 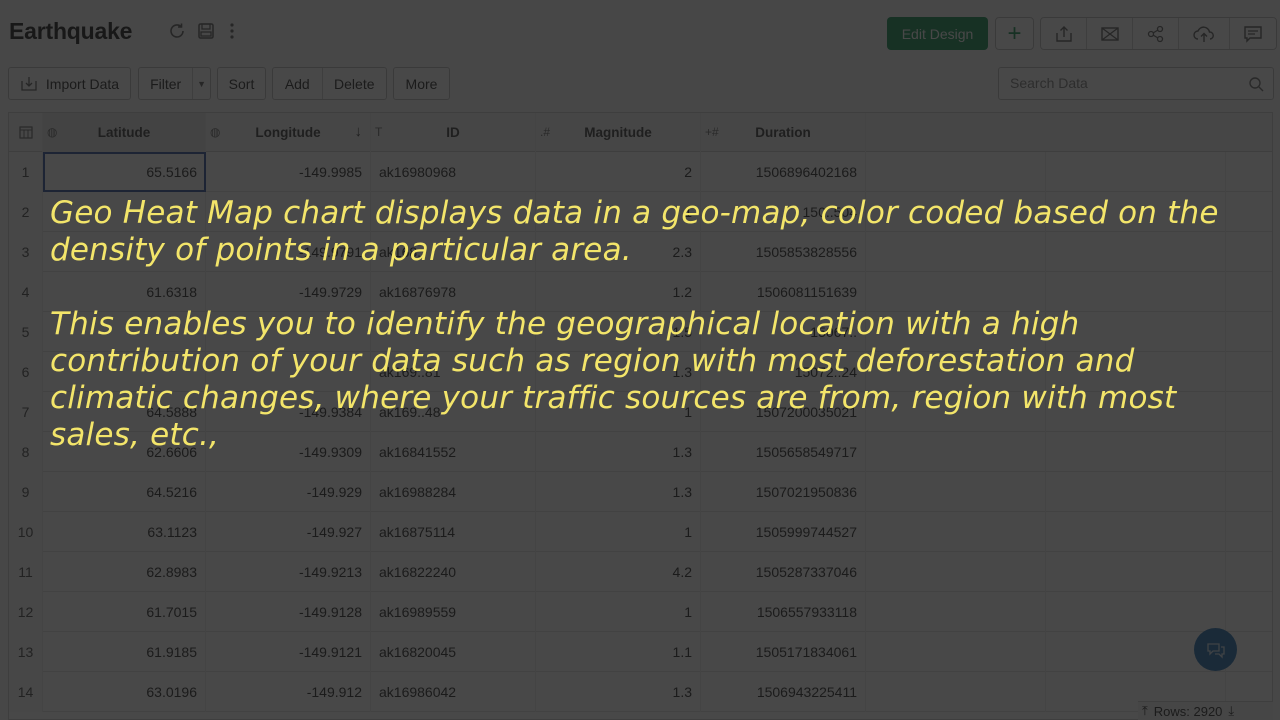 What do you see at coordinates (26, 332) in the screenshot?
I see `row-number: 5` at bounding box center [26, 332].